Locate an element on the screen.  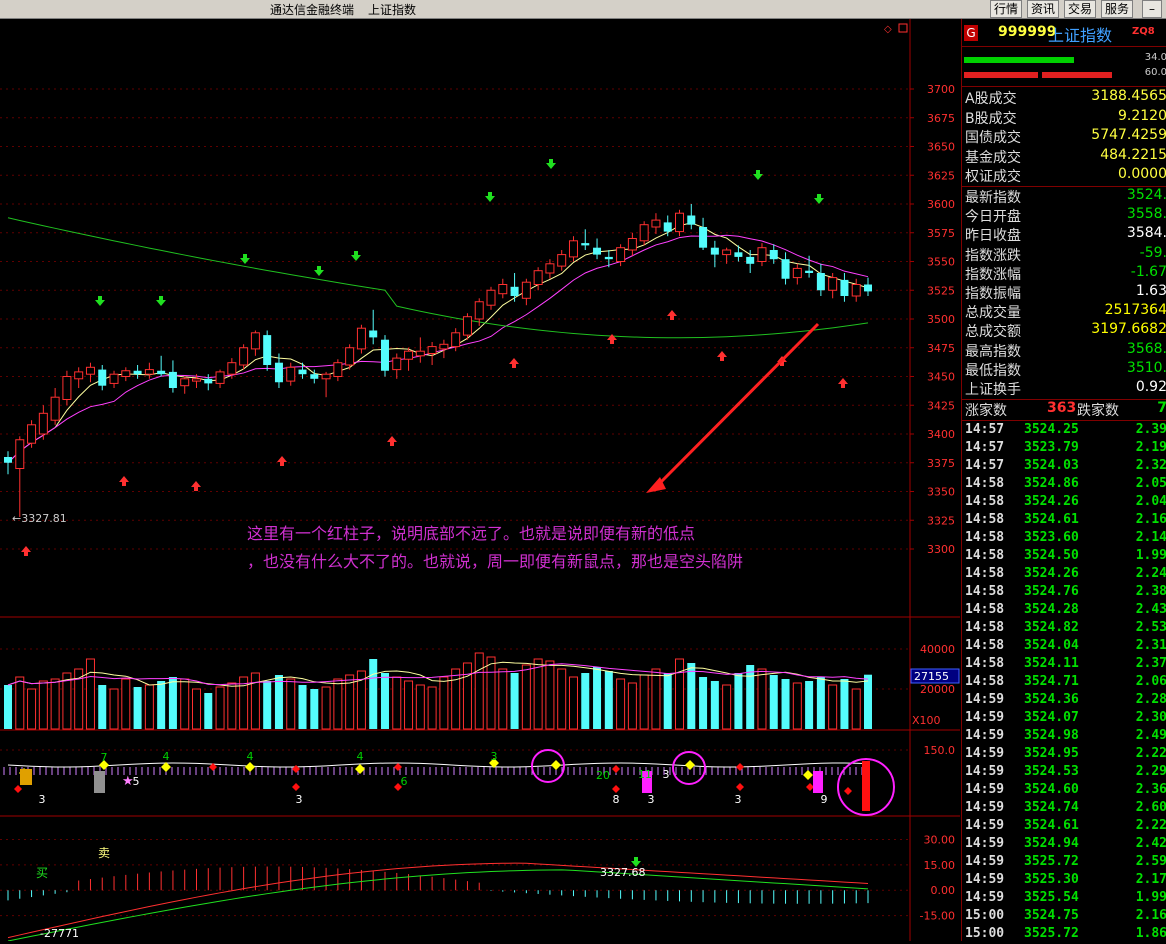
tick-row: 14:59 3525.30 2.17 is located at coordinates (1064, 881).